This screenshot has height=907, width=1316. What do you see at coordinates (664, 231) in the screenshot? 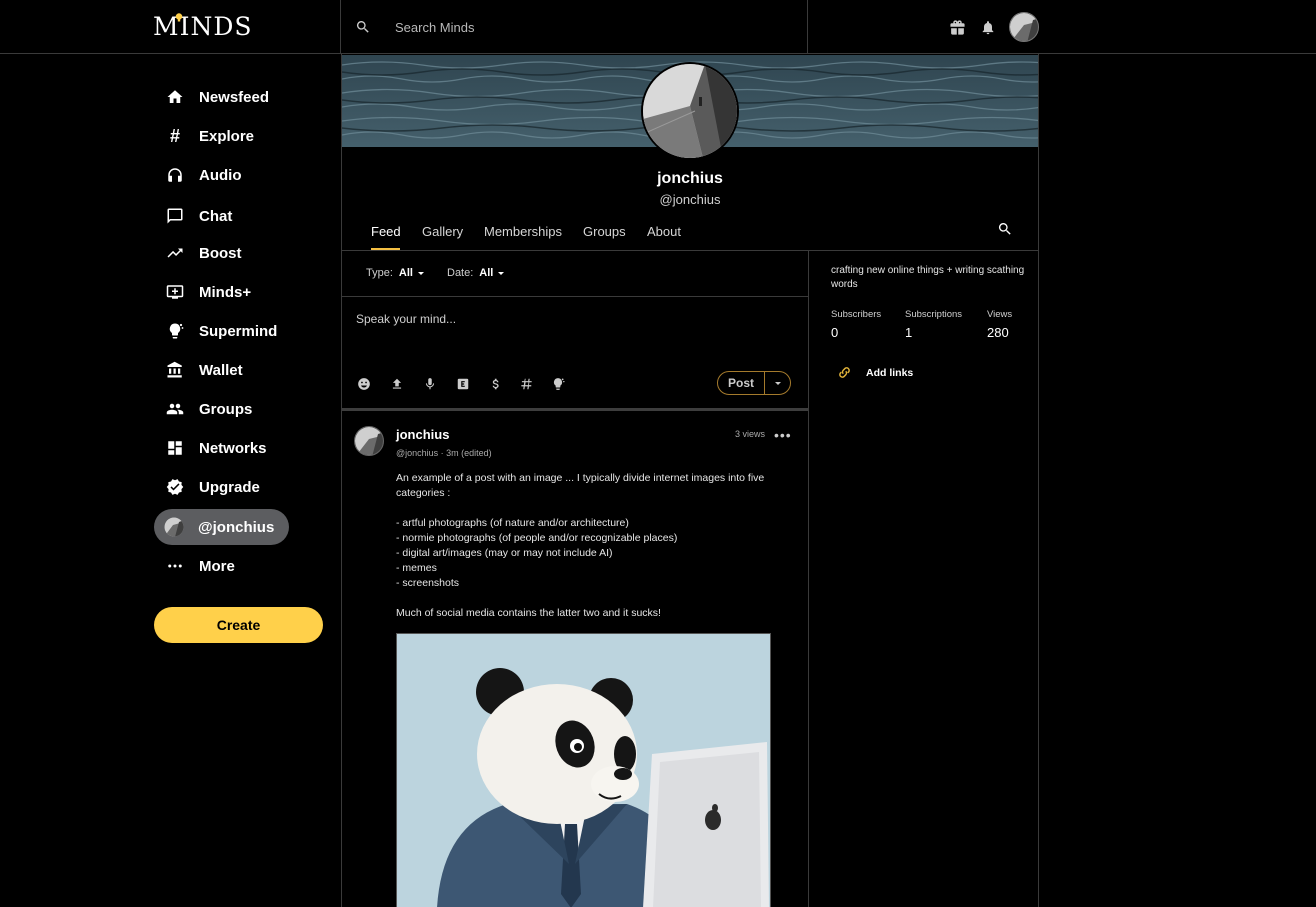
I see `tab-about: About` at bounding box center [664, 231].